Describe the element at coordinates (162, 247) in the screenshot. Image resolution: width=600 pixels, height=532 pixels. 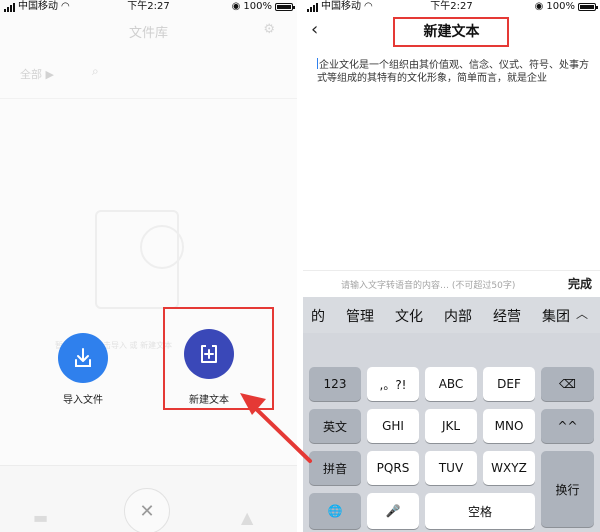
I see `empty-gear-icon` at that location.